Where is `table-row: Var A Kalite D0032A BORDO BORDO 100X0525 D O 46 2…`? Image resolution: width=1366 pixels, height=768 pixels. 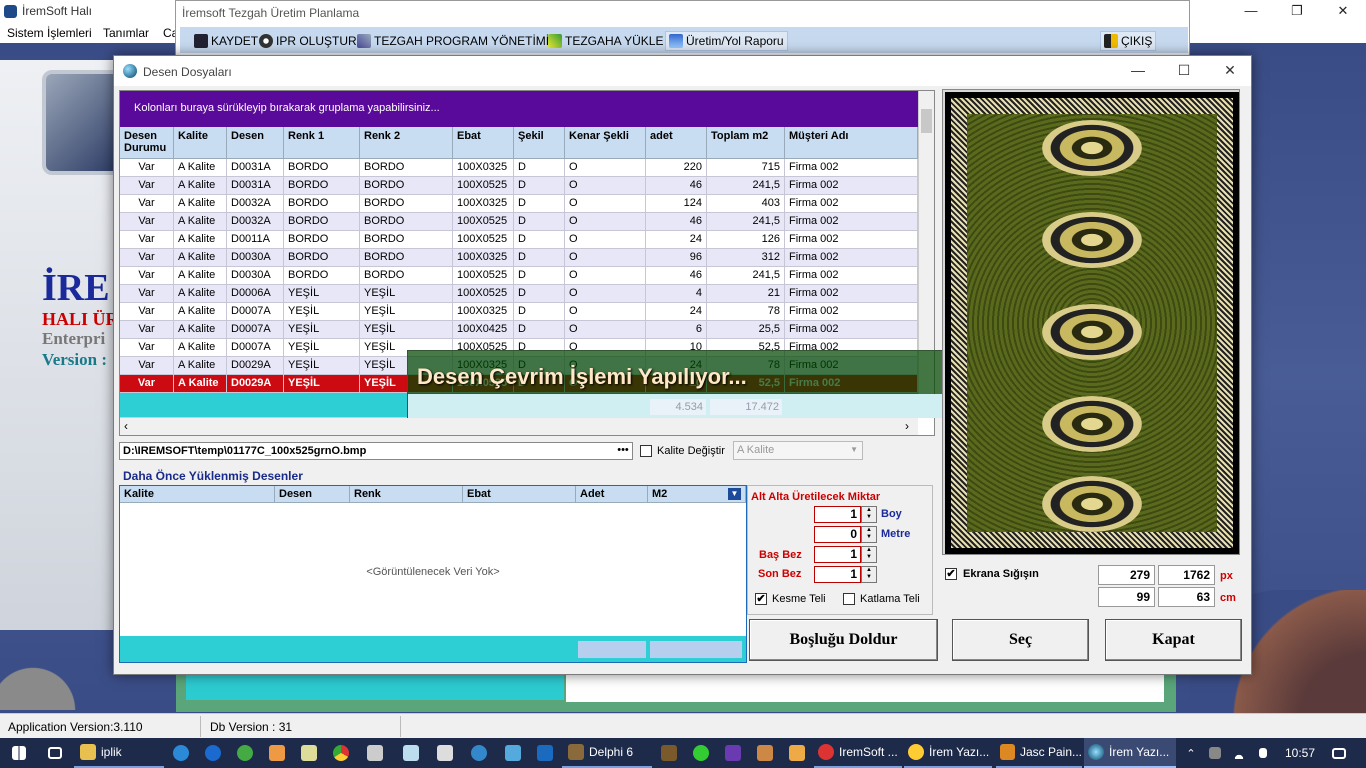
table-row: Var A Kalite D0032A BORDO BORDO 100X0525 D O 46 2… is located at coordinates (519, 222).